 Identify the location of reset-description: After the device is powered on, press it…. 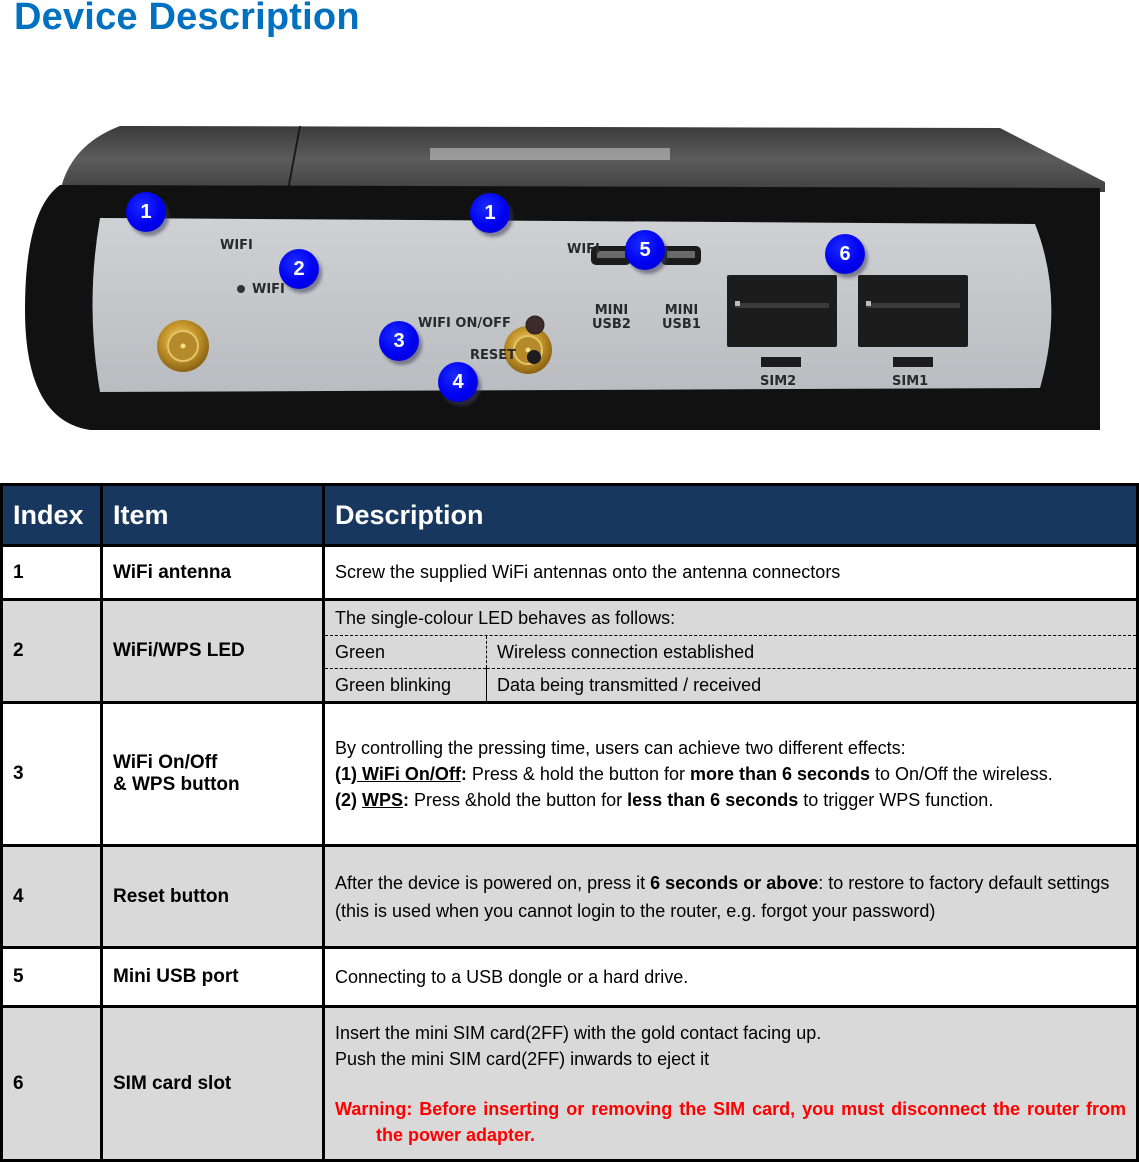
(730, 897).